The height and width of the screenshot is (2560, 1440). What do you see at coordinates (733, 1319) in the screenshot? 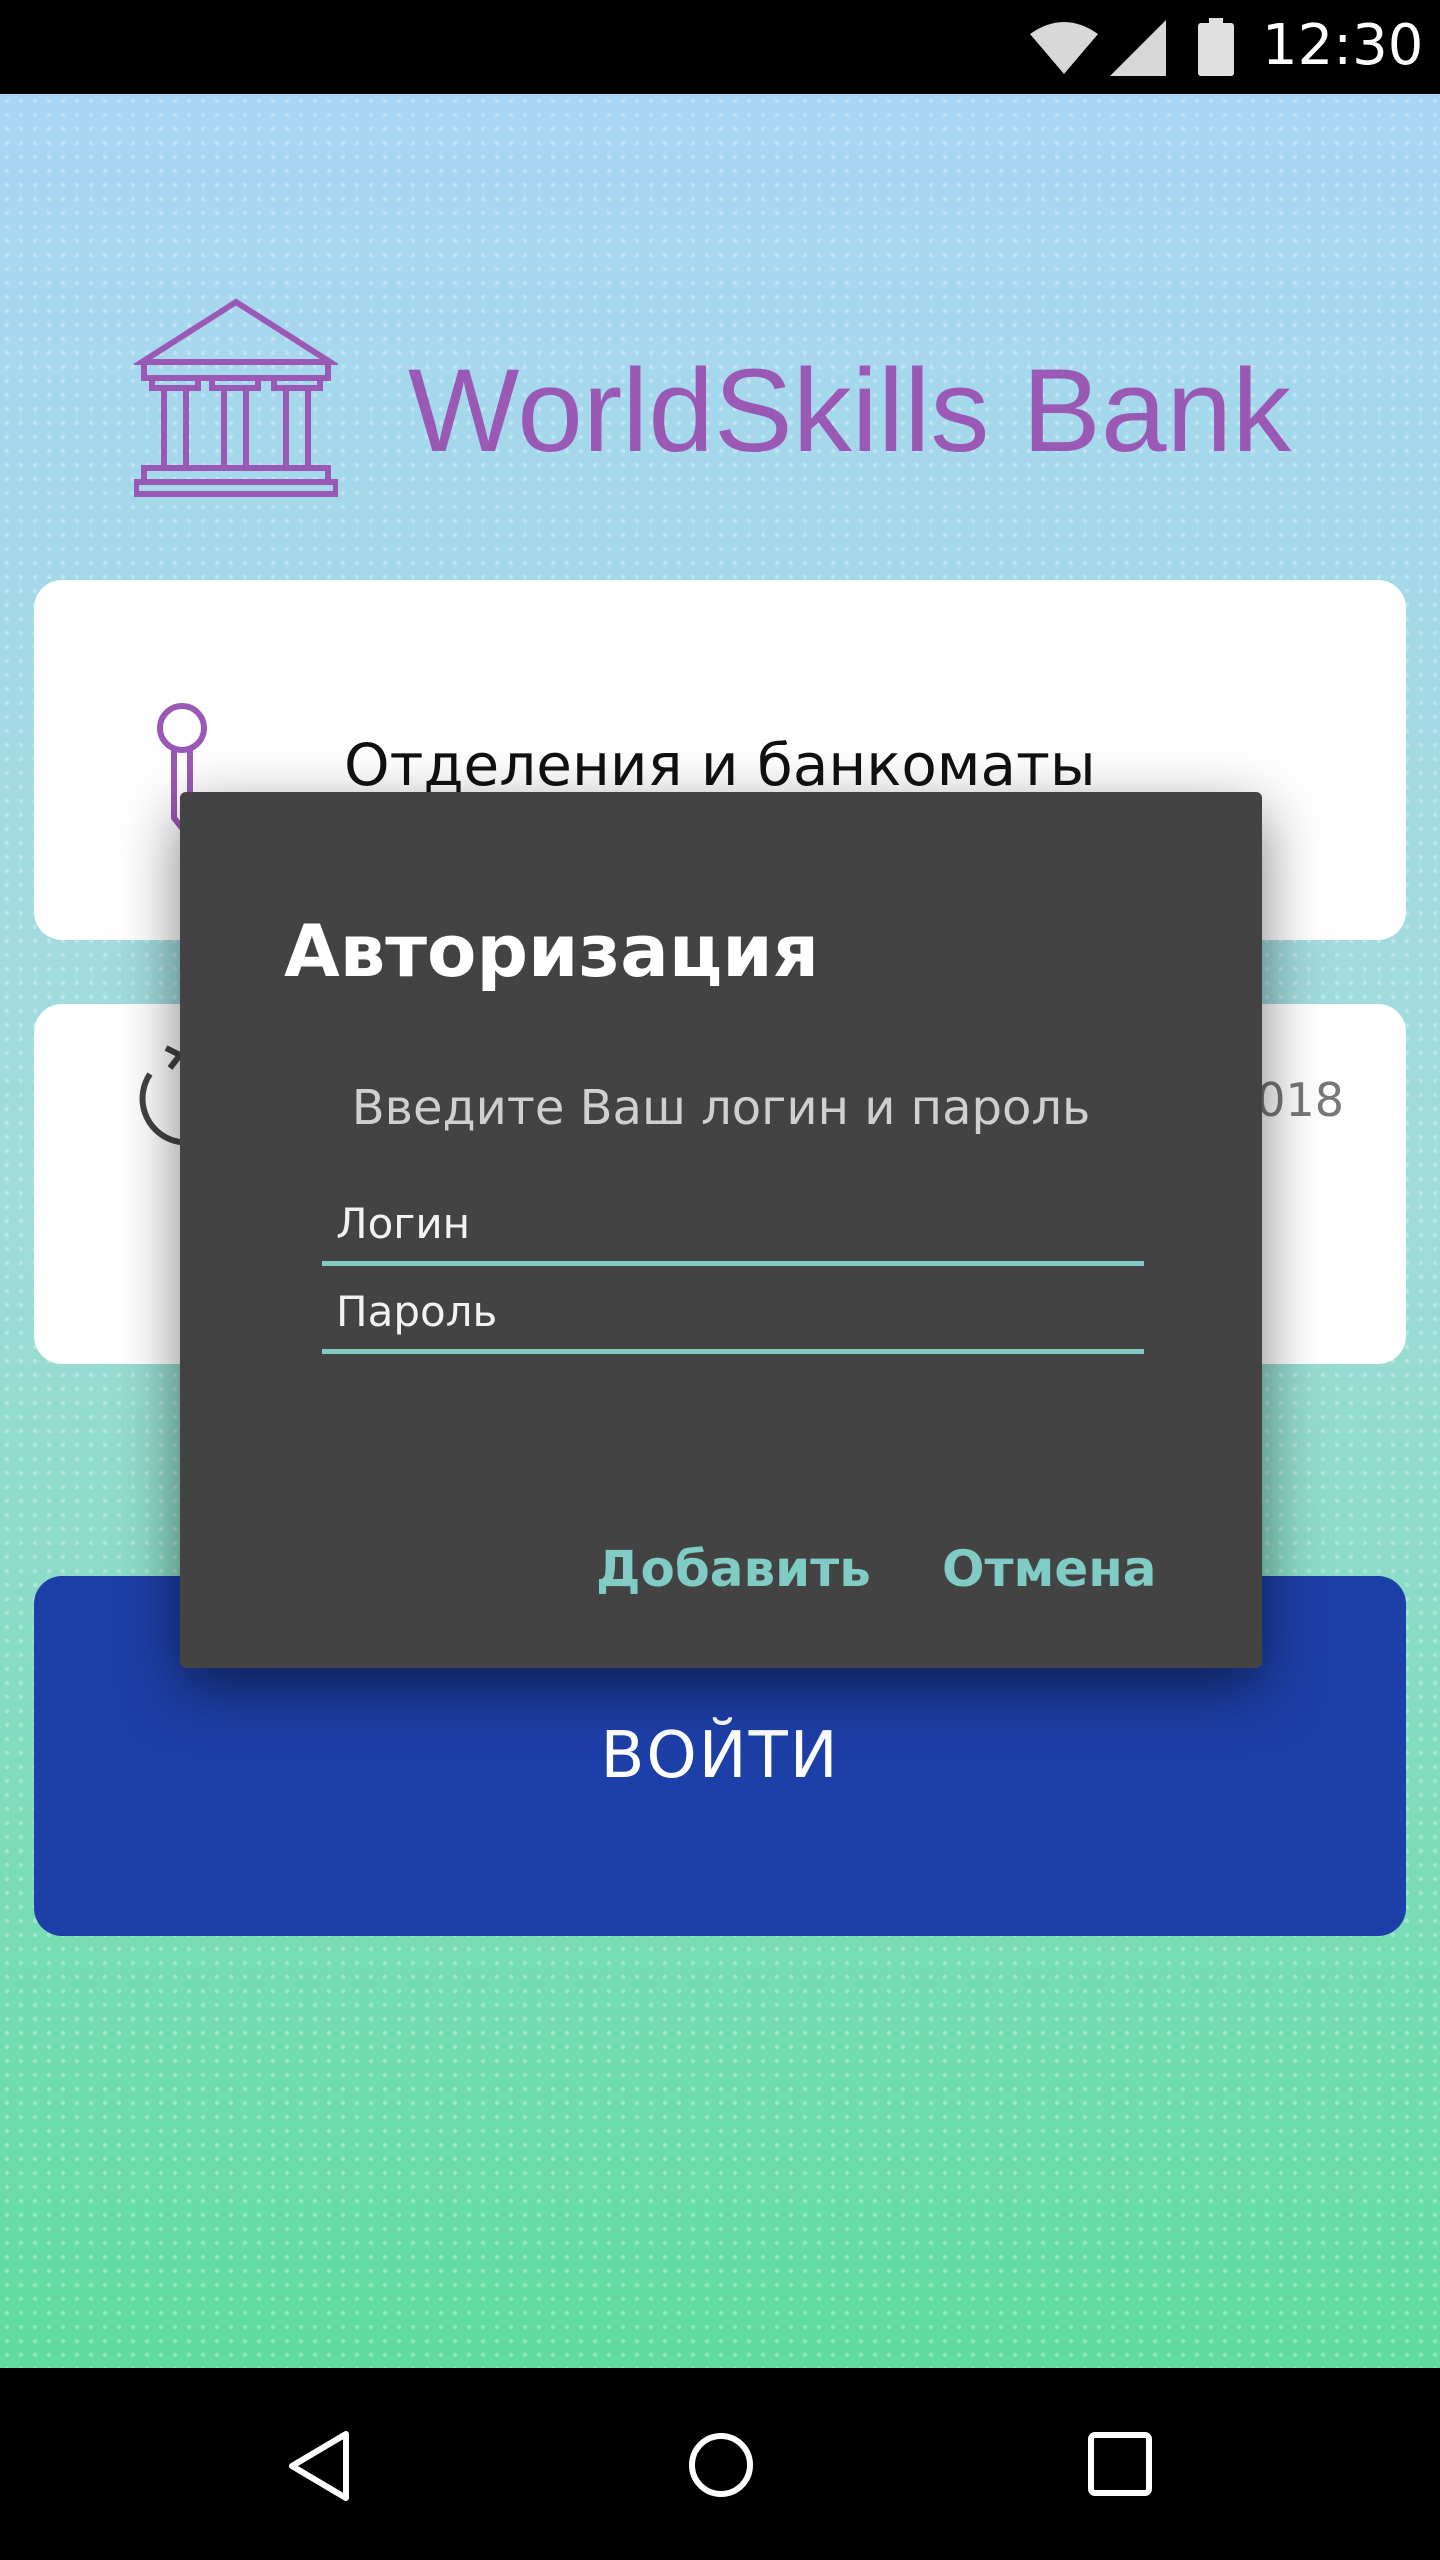
I see `password-input` at bounding box center [733, 1319].